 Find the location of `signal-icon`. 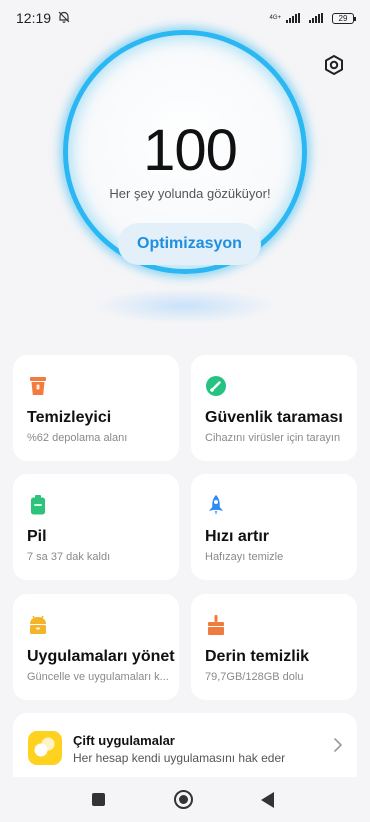

signal-icon is located at coordinates (293, 18).